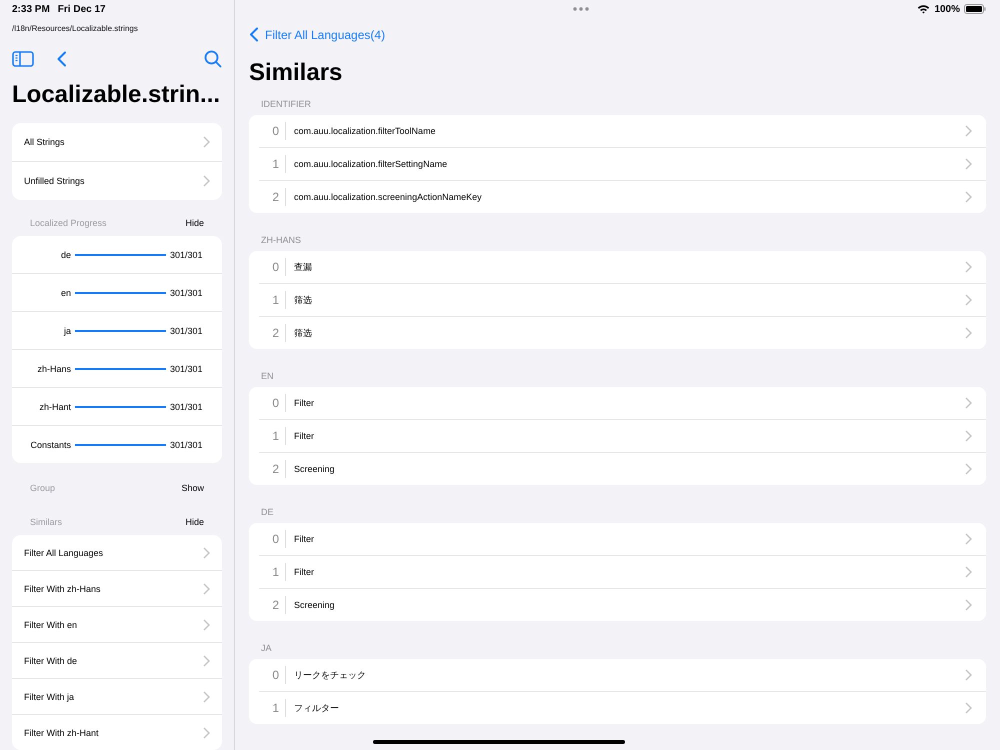 This screenshot has height=750, width=1000. Describe the element at coordinates (117, 589) in the screenshot. I see `filter-item: Filter With zh-Hans` at that location.